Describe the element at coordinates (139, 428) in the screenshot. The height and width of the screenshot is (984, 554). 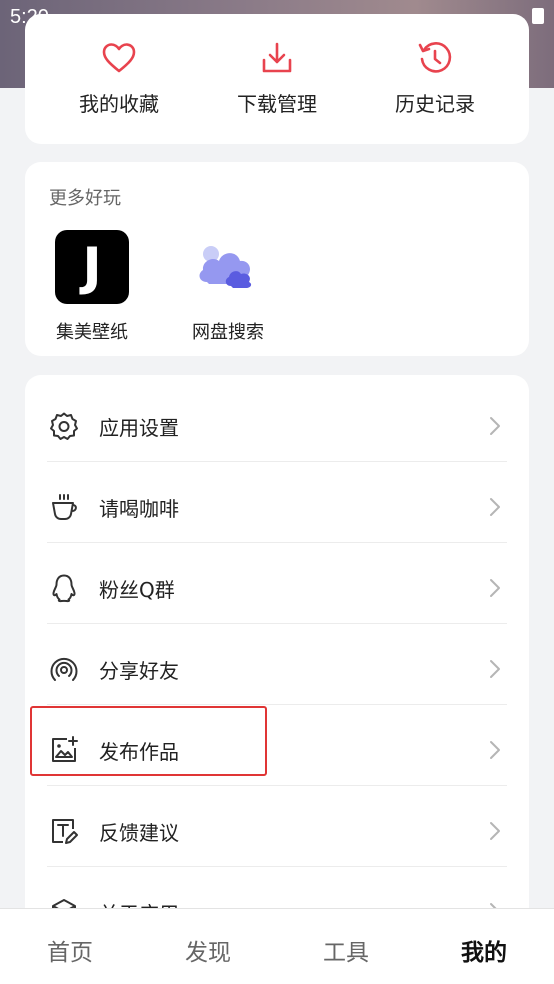
I see `menu-item-label: 应用设置` at that location.